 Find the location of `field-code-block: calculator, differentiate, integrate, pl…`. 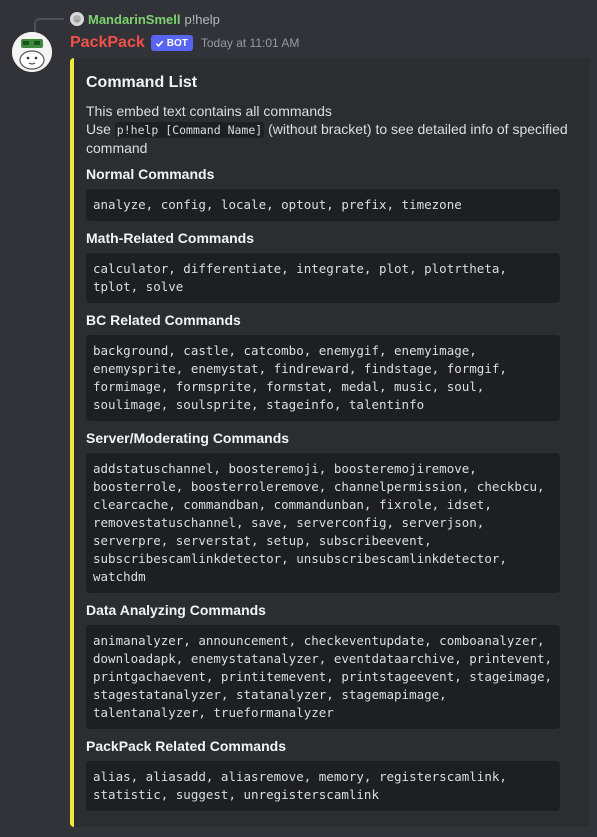

field-code-block: calculator, differentiate, integrate, pl… is located at coordinates (323, 278).